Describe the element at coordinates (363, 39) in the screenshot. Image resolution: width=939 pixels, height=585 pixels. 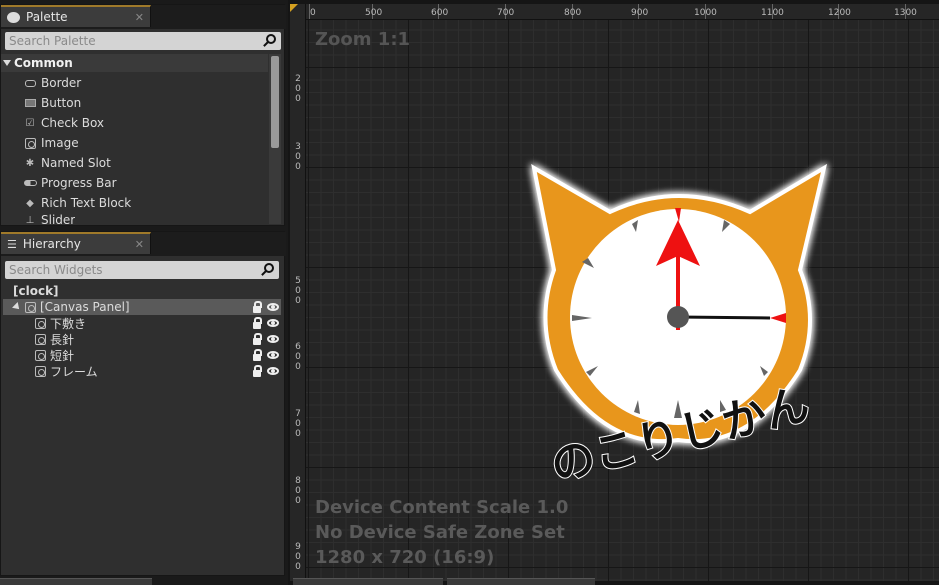
I see `zoom-label: Zoom 1:1` at that location.